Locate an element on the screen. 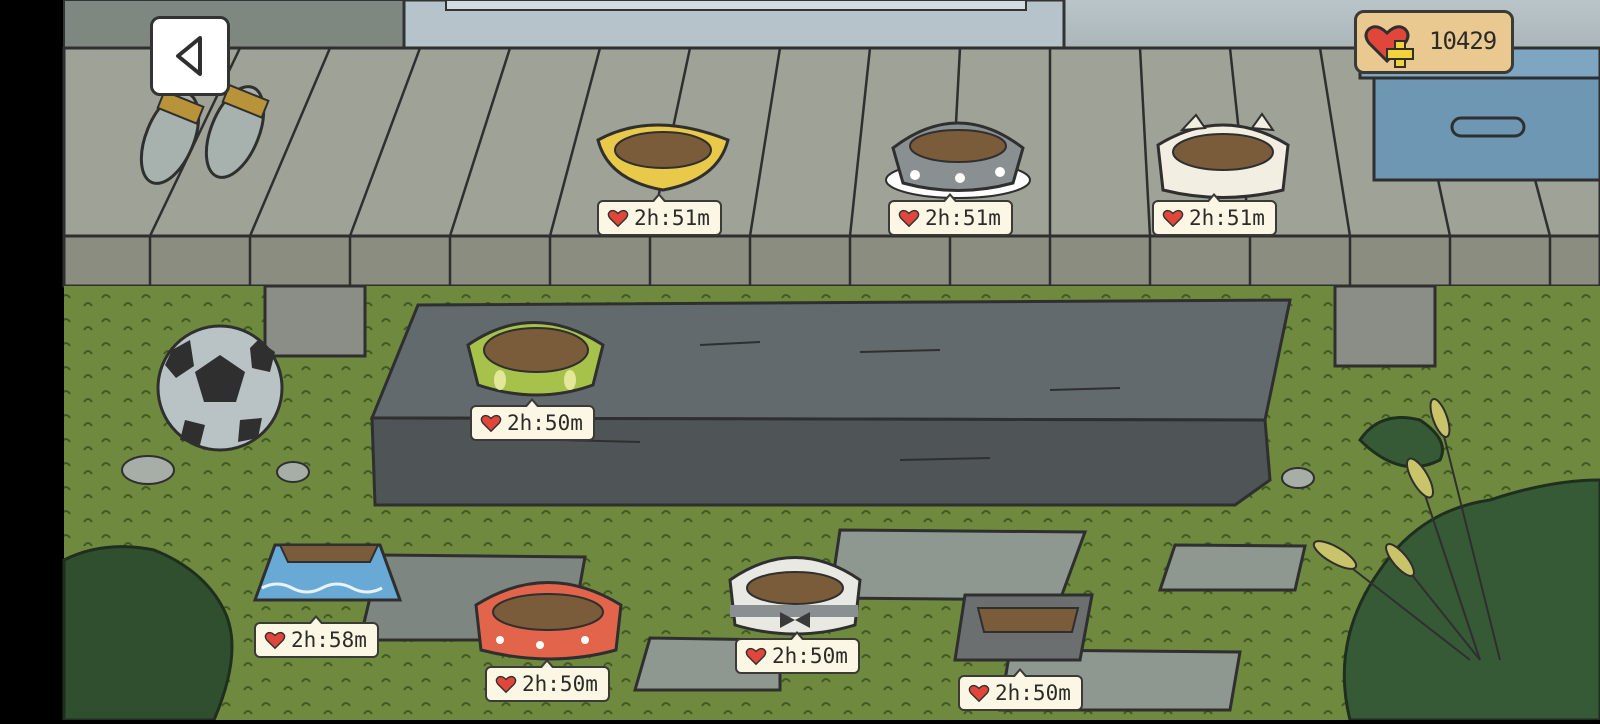 This screenshot has width=1600, height=724. soccer-ball is located at coordinates (220, 388).